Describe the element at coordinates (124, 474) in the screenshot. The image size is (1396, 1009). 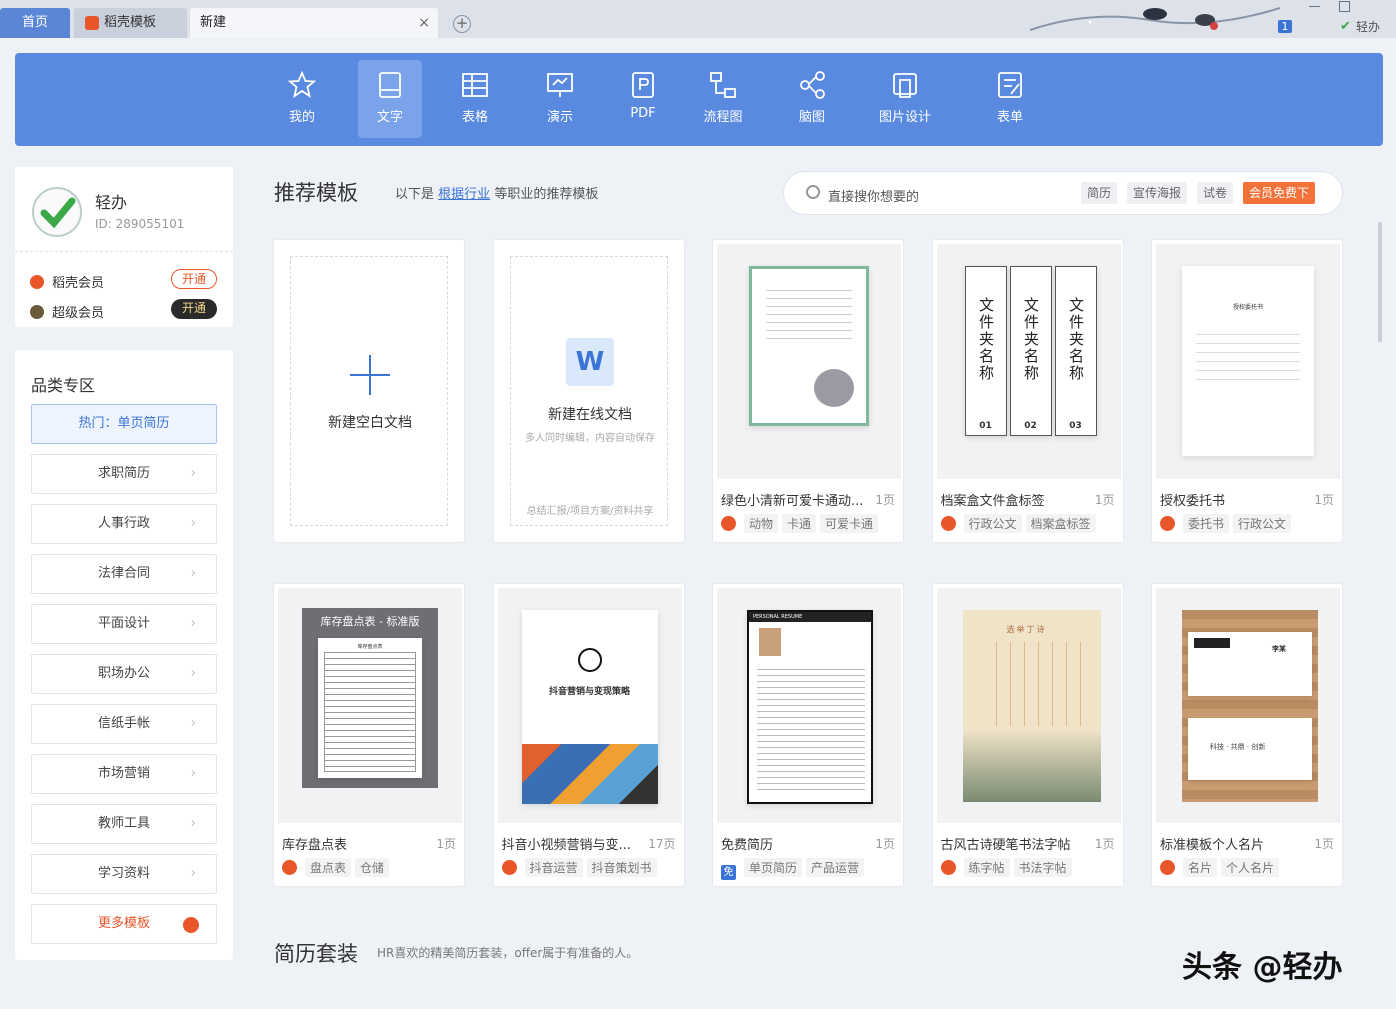
I see `sidebar-item: 求职简历 ›` at that location.